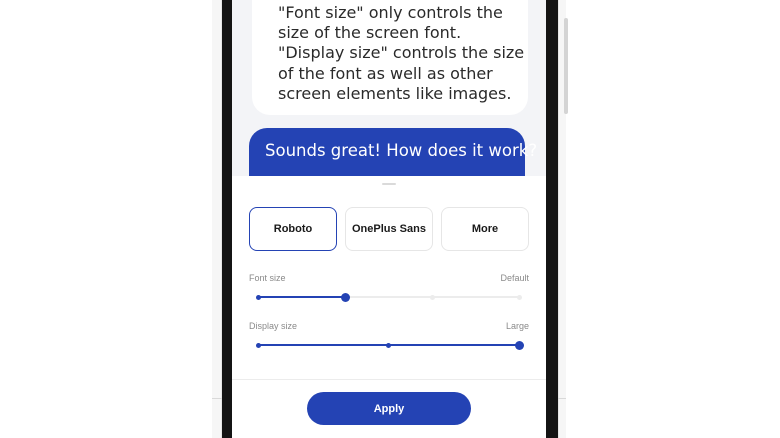  What do you see at coordinates (273, 326) in the screenshot?
I see `display-size-label: Display size` at bounding box center [273, 326].